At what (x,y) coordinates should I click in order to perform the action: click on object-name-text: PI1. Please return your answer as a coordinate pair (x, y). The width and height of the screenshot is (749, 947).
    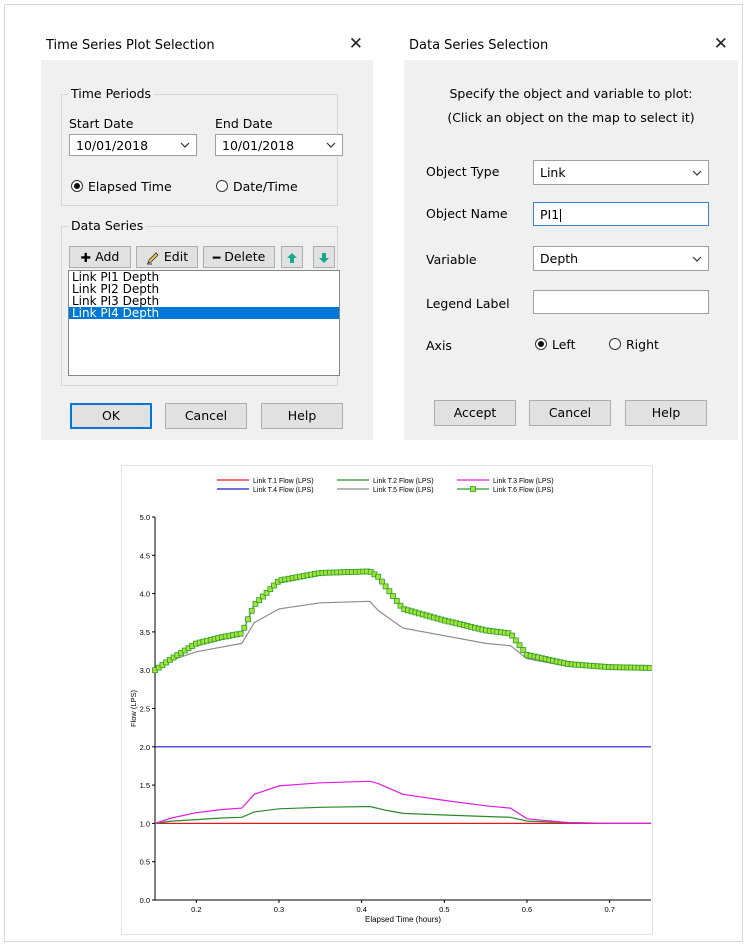
    Looking at the image, I should click on (551, 214).